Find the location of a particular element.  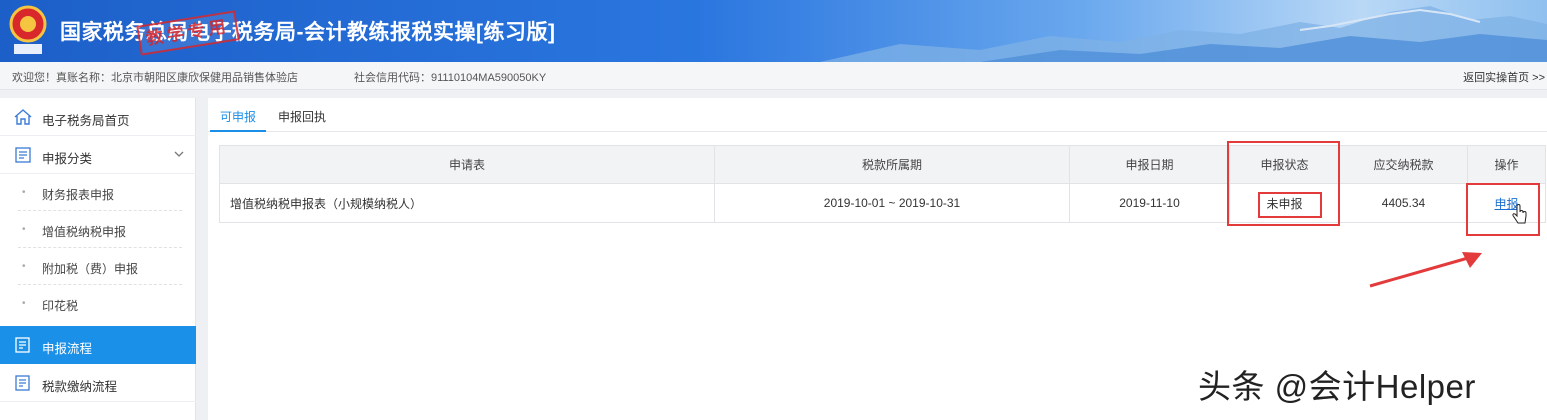

back-home-link: 返回实操首页 >> is located at coordinates (1504, 77).